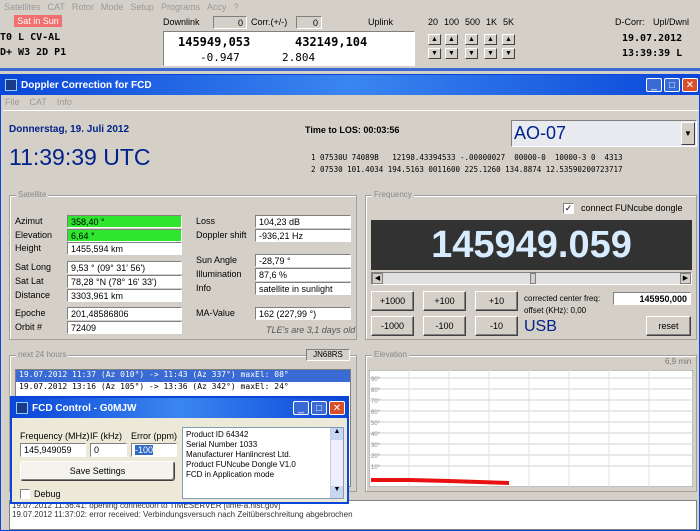  I want to click on corr-label: Corr.(+/-), so click(269, 22).